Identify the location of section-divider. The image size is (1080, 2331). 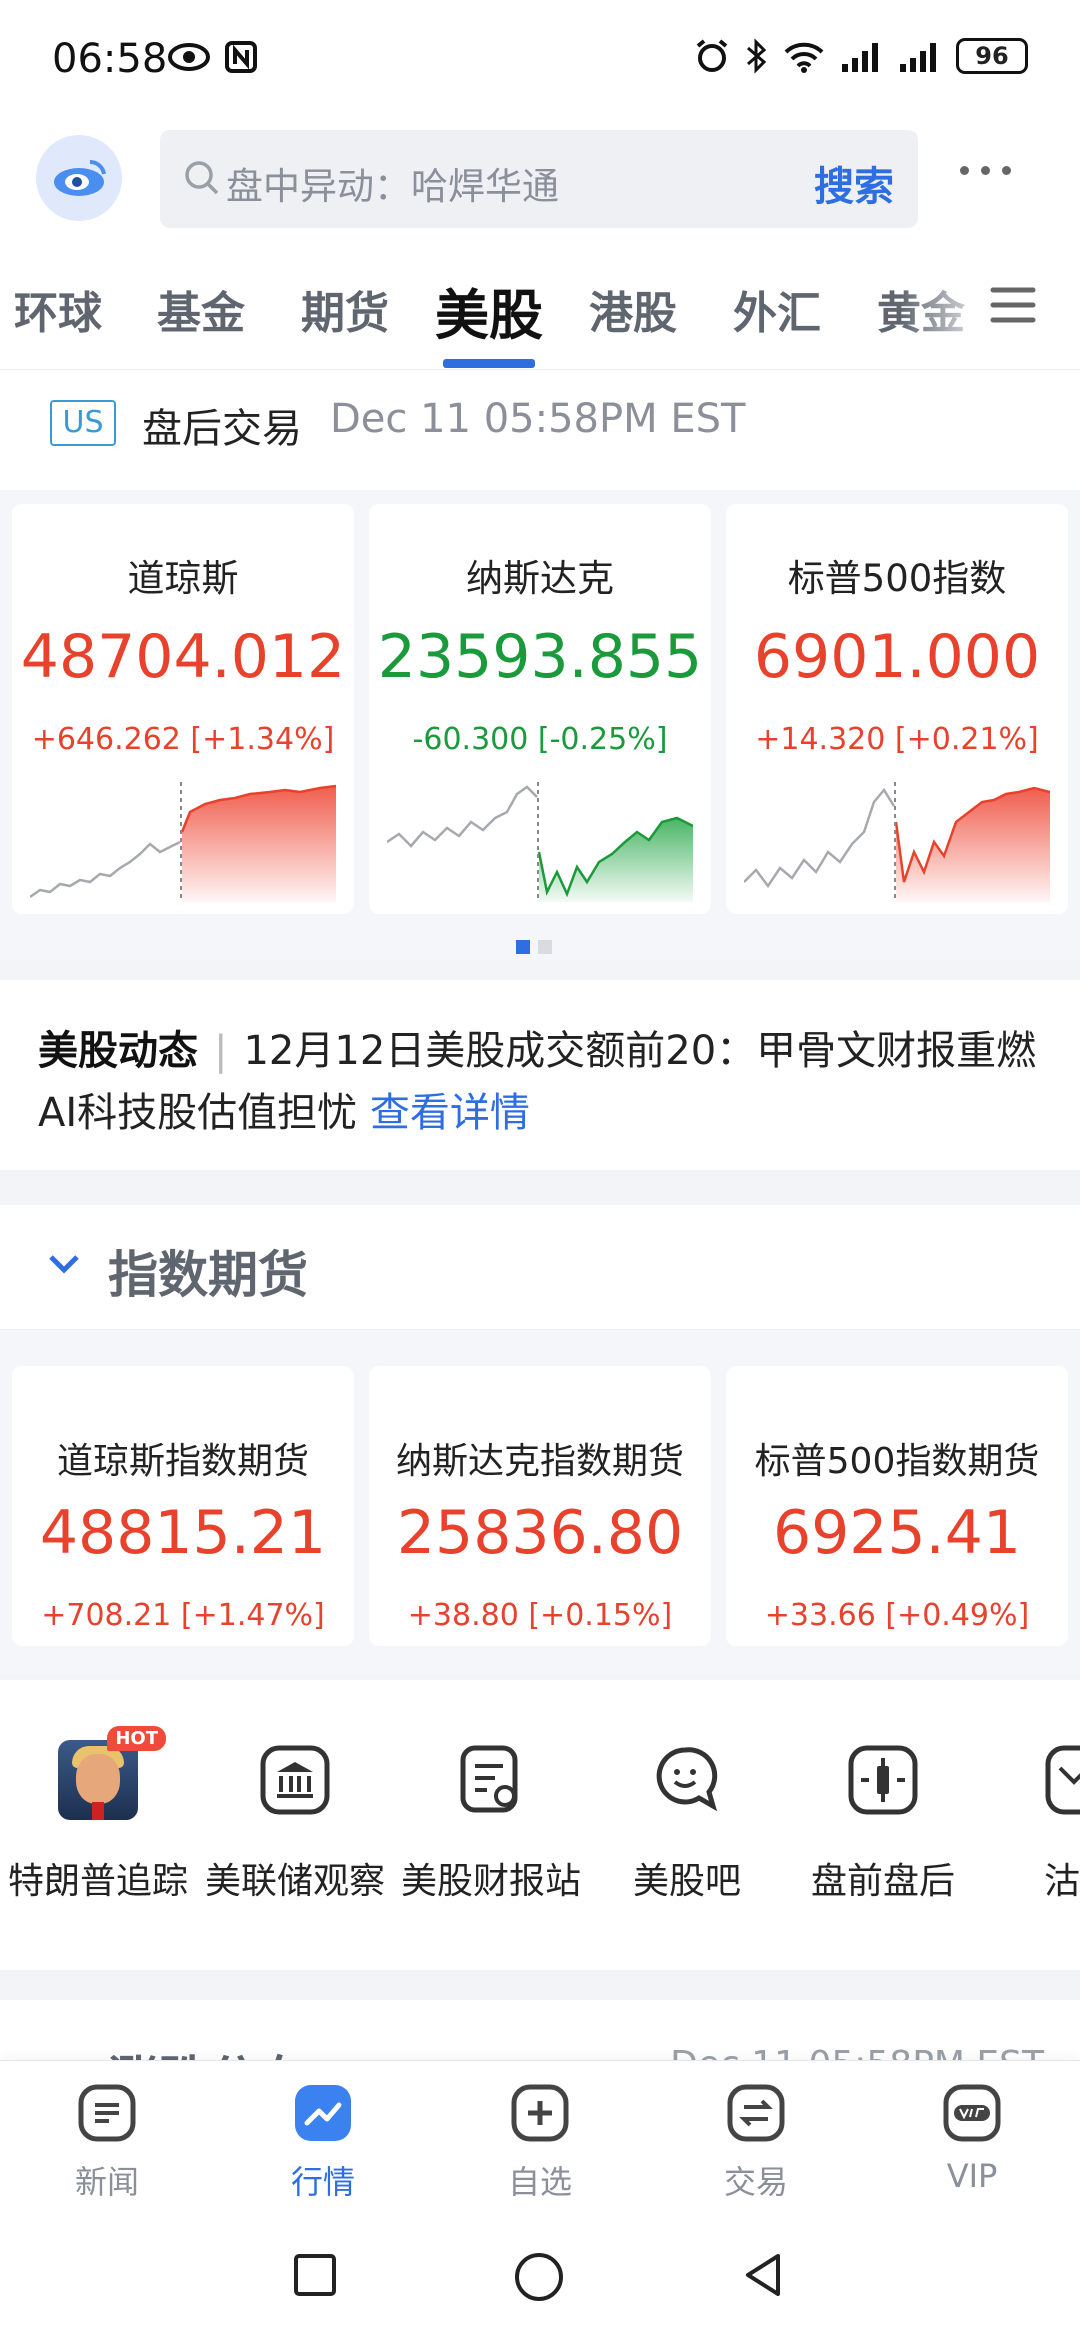
(540, 1985).